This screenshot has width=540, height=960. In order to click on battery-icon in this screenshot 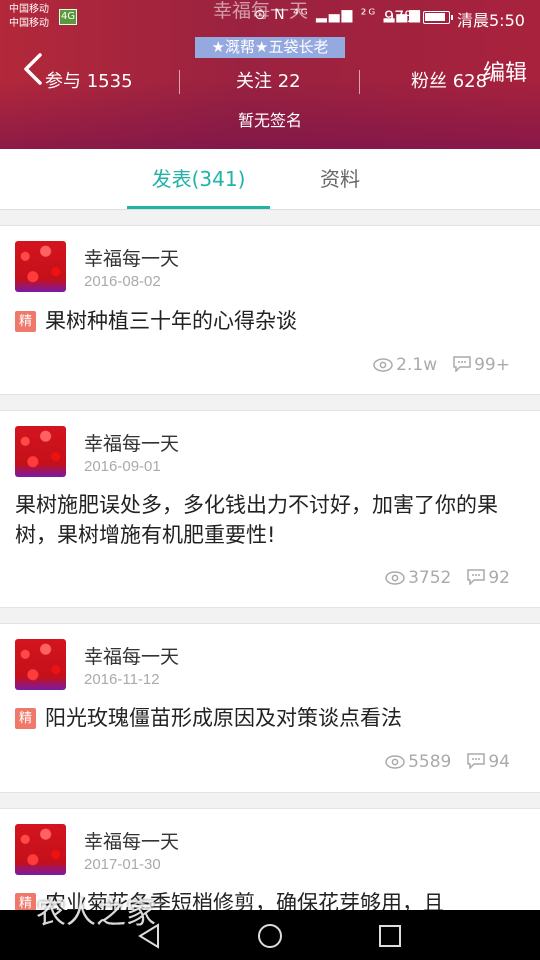, I will do `click(438, 17)`.